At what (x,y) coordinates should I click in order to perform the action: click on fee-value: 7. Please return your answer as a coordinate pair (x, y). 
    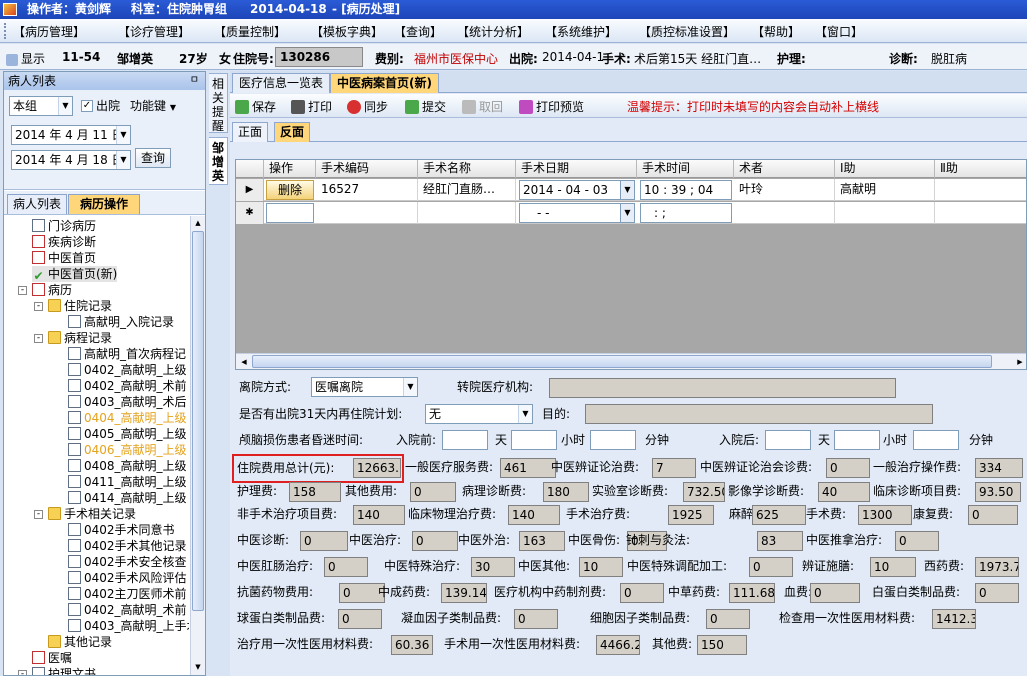
    Looking at the image, I should click on (674, 468).